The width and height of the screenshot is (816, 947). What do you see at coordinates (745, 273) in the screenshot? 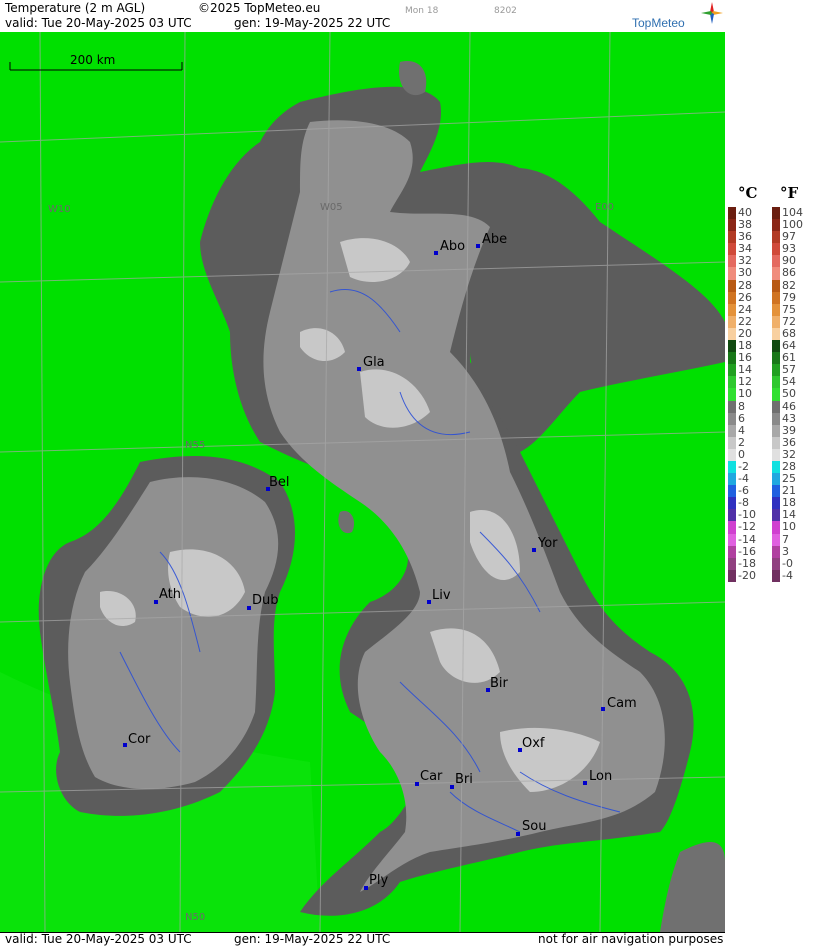
I see `legend-label: 30` at bounding box center [745, 273].